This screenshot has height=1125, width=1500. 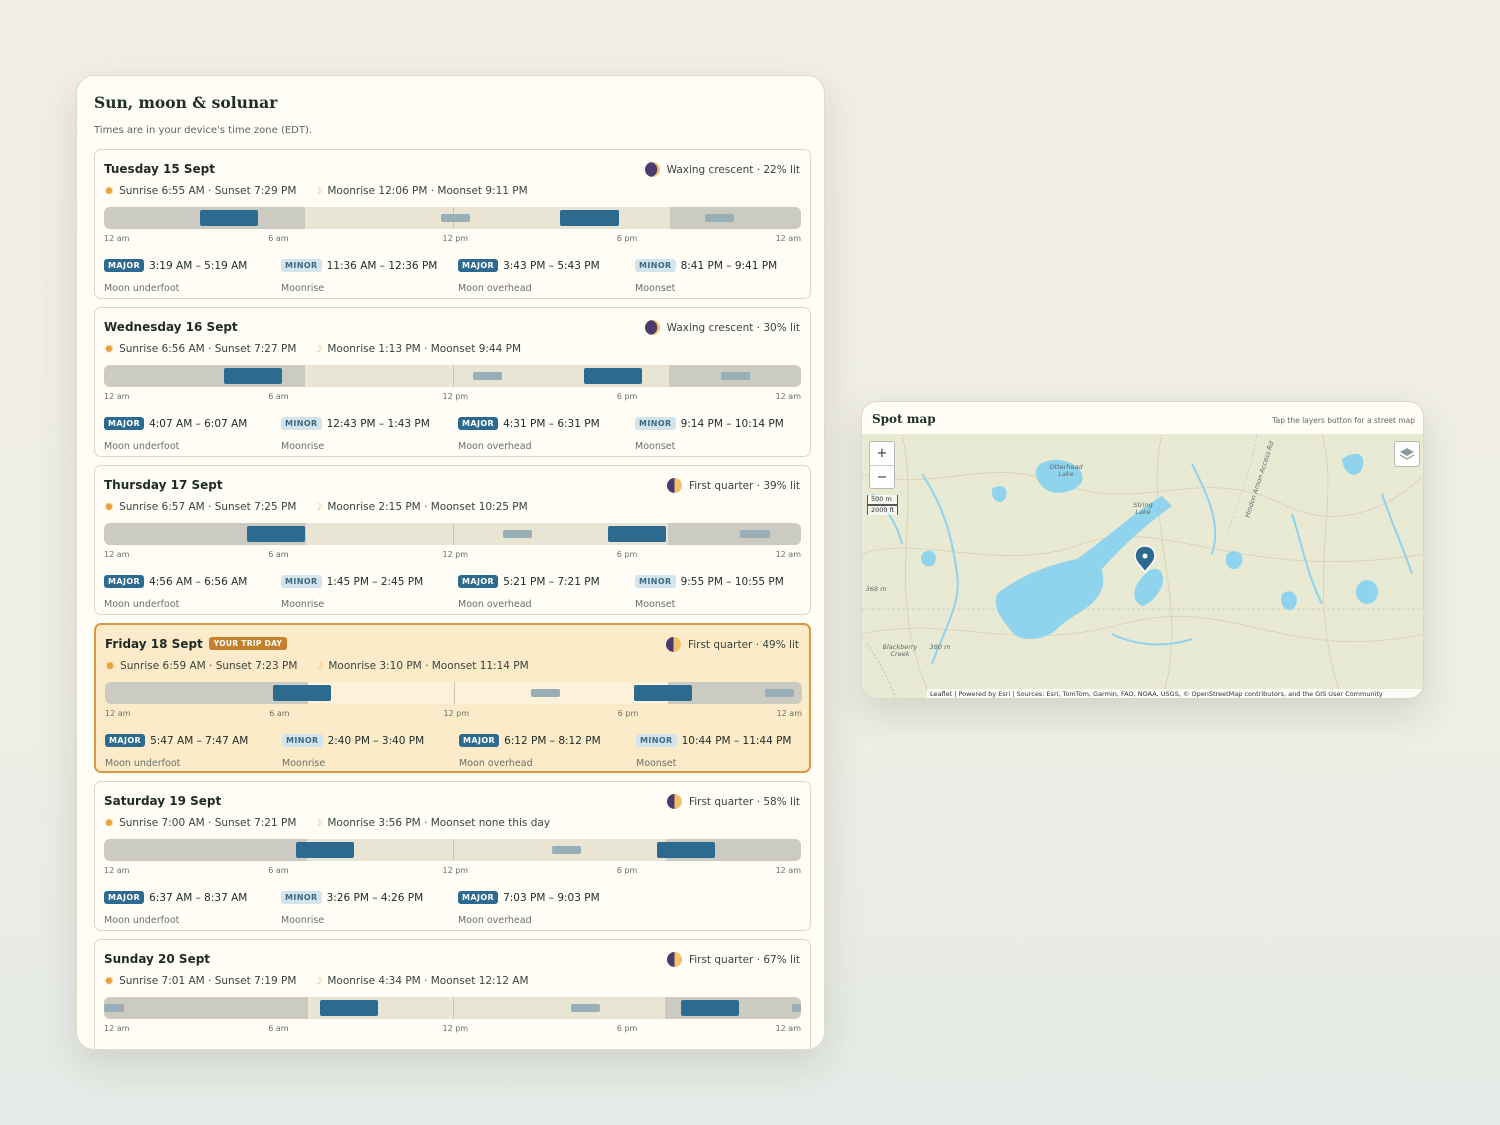 I want to click on map-hint: Tap the layers button for a street map, so click(x=1343, y=420).